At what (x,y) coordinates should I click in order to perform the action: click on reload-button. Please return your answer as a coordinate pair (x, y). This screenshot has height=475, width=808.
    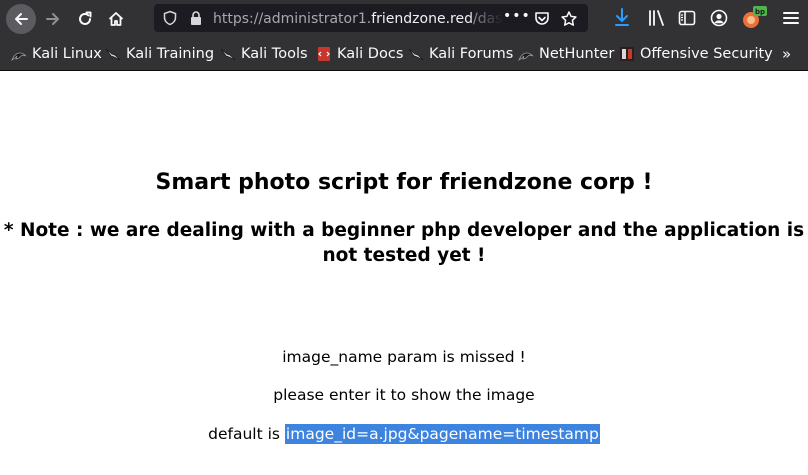
    Looking at the image, I should click on (85, 19).